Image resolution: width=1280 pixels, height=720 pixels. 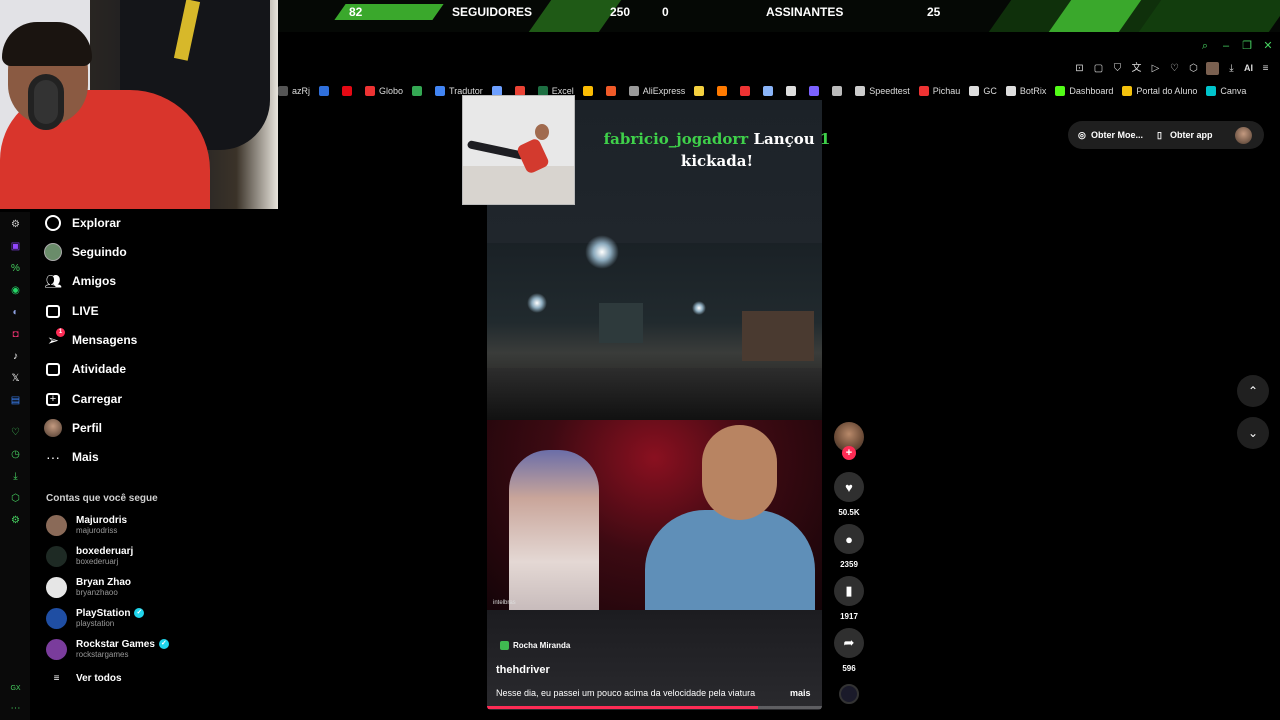 What do you see at coordinates (1253, 391) in the screenshot?
I see `previous-video-button: ⌃` at bounding box center [1253, 391].